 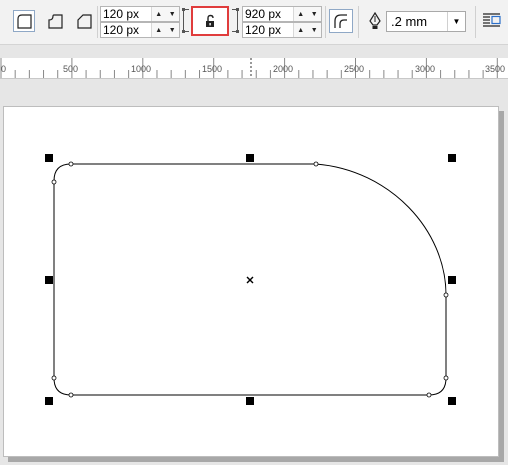 What do you see at coordinates (49, 280) in the screenshot?
I see `selection-handle-left` at bounding box center [49, 280].